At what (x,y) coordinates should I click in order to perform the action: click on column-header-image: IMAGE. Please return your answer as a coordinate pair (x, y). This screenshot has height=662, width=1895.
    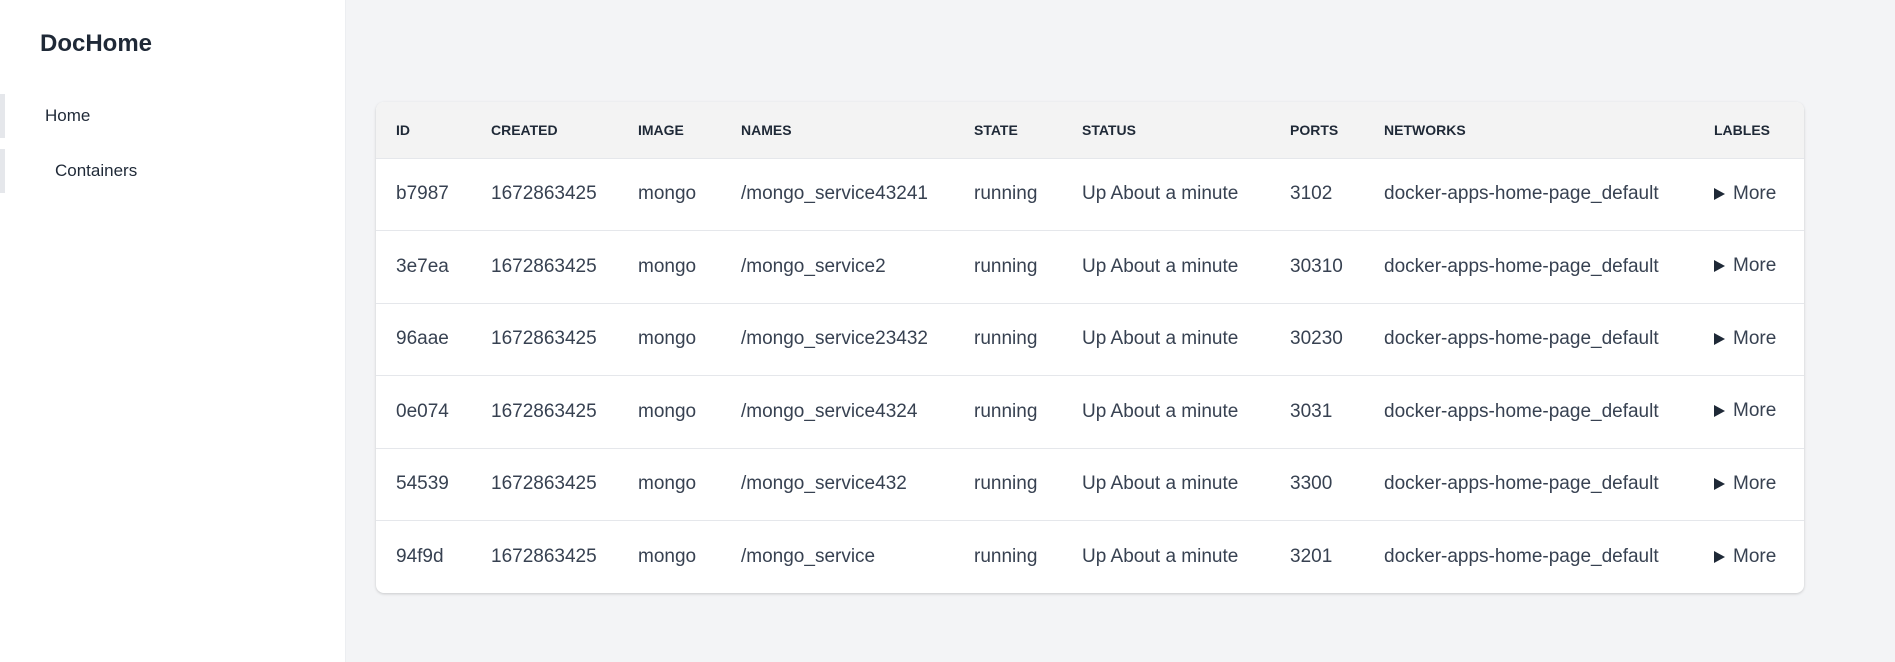
    Looking at the image, I should click on (669, 130).